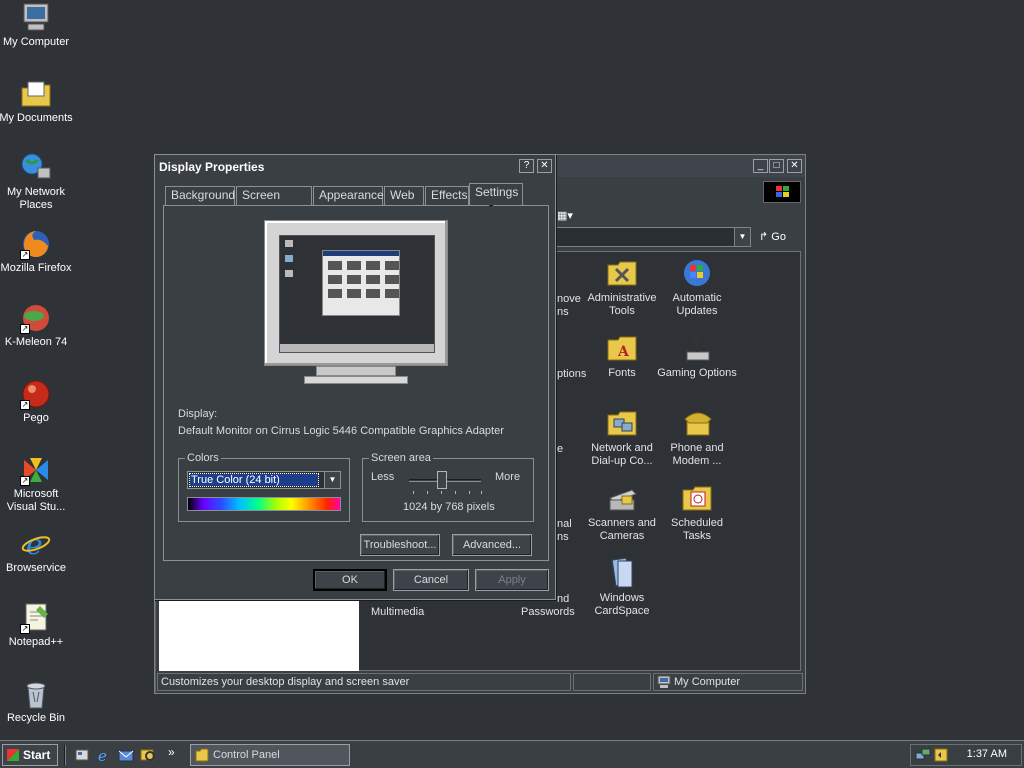 The height and width of the screenshot is (768, 1024). I want to click on joystick-icon, so click(697, 348).